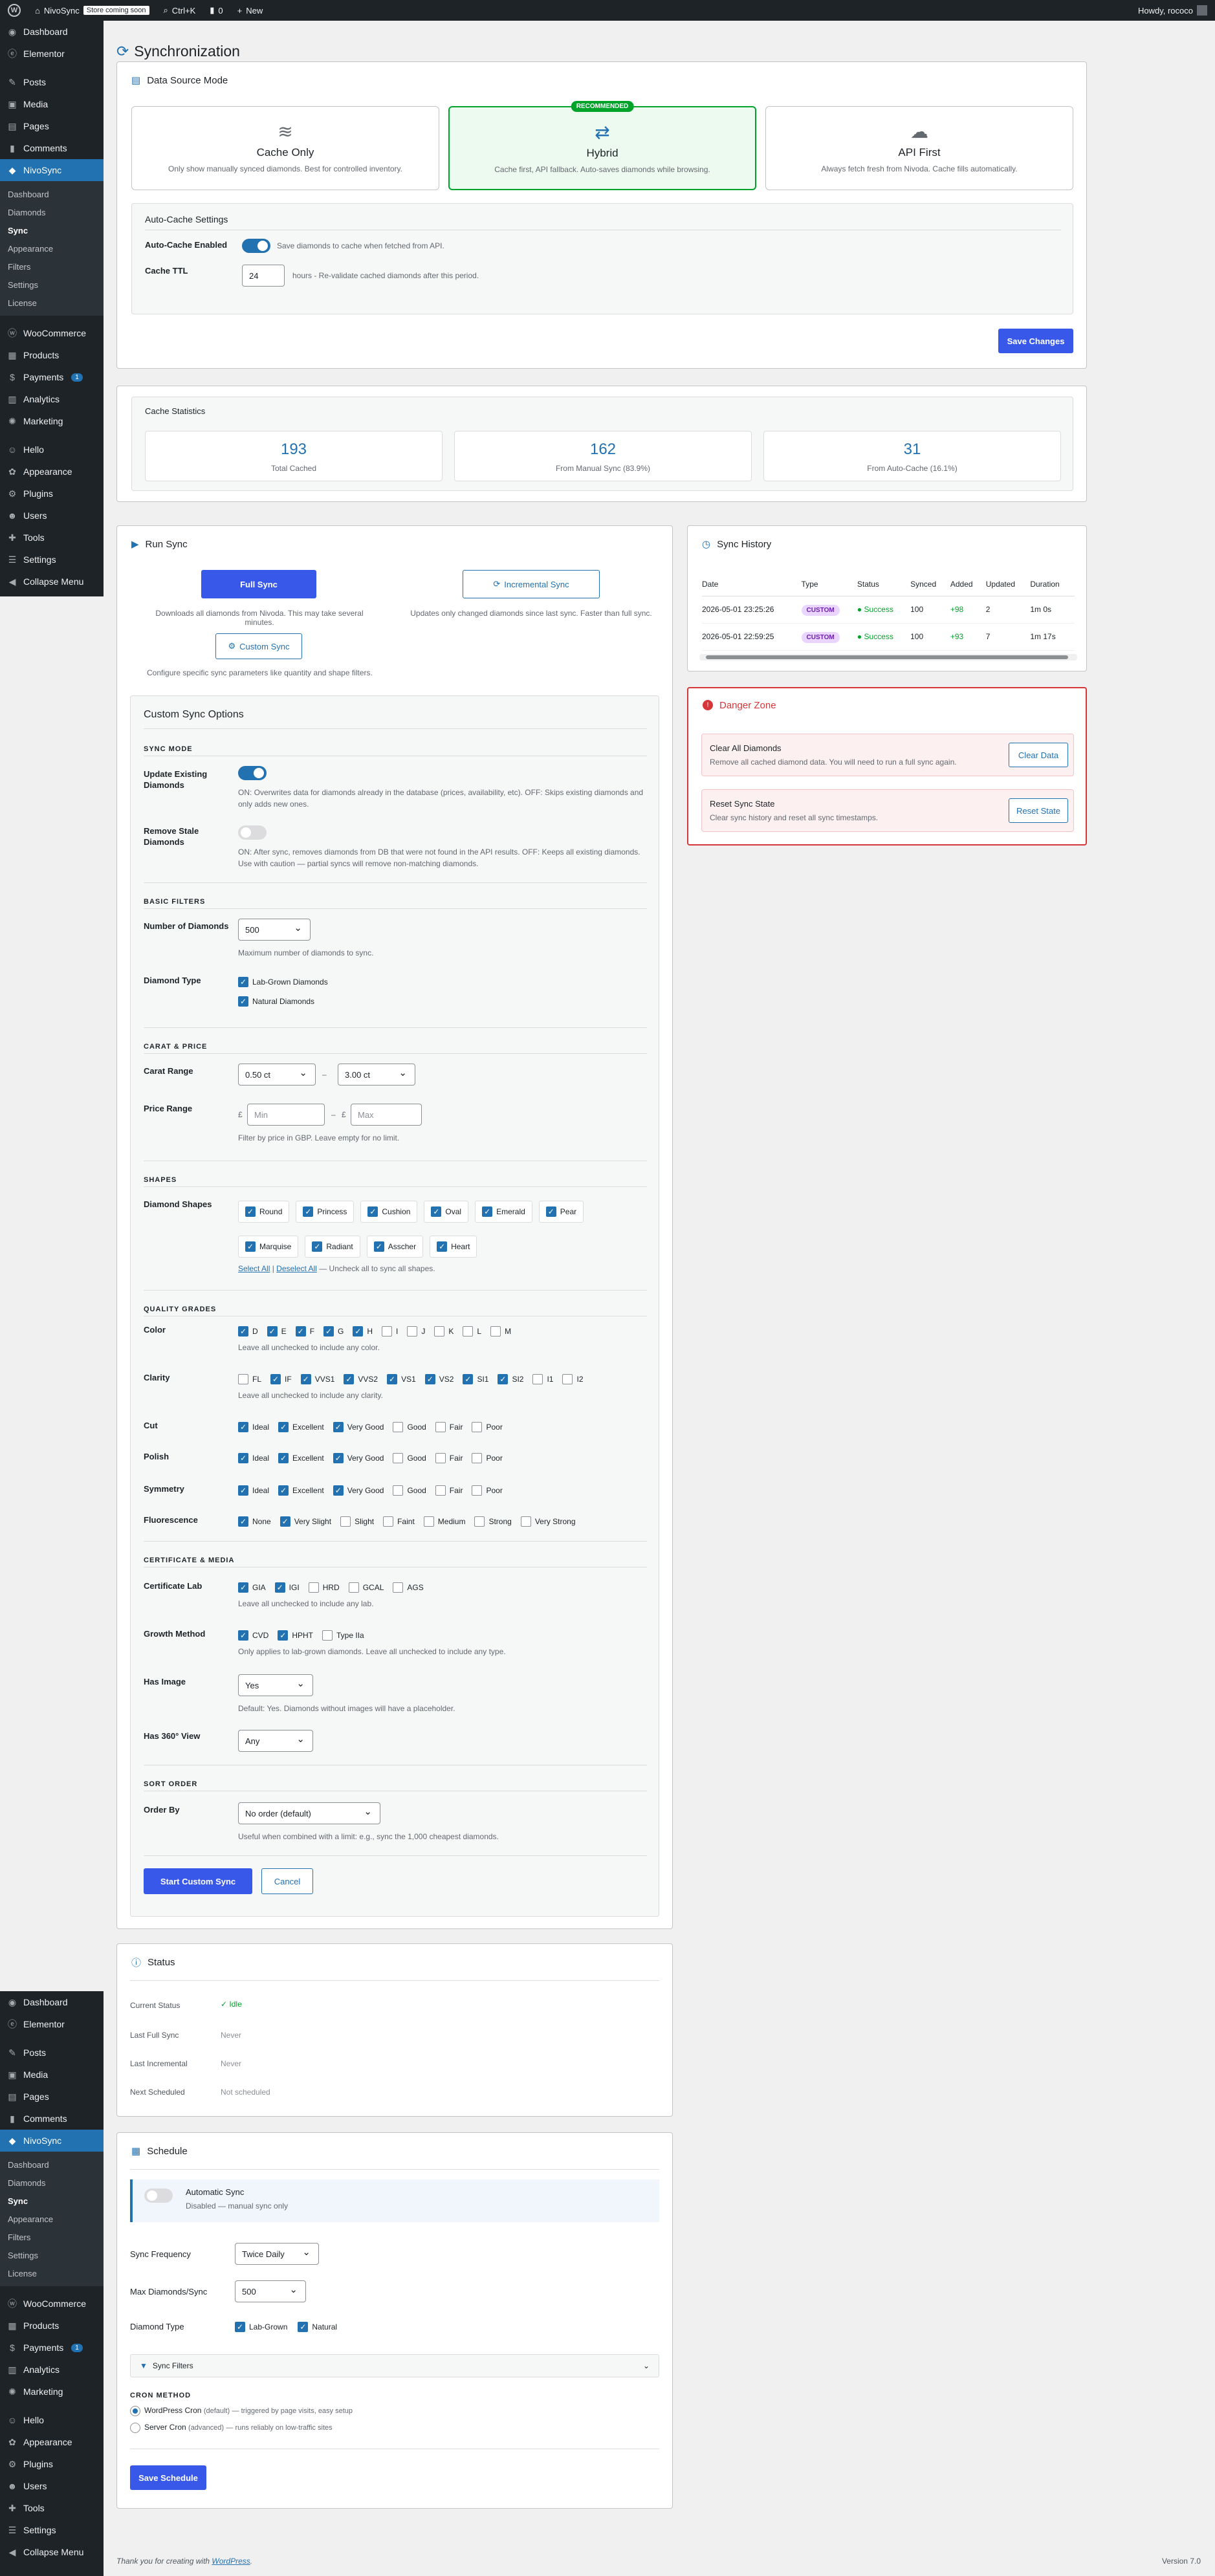  Describe the element at coordinates (395, 1247) in the screenshot. I see `checkbox-asscher: Asscher` at that location.